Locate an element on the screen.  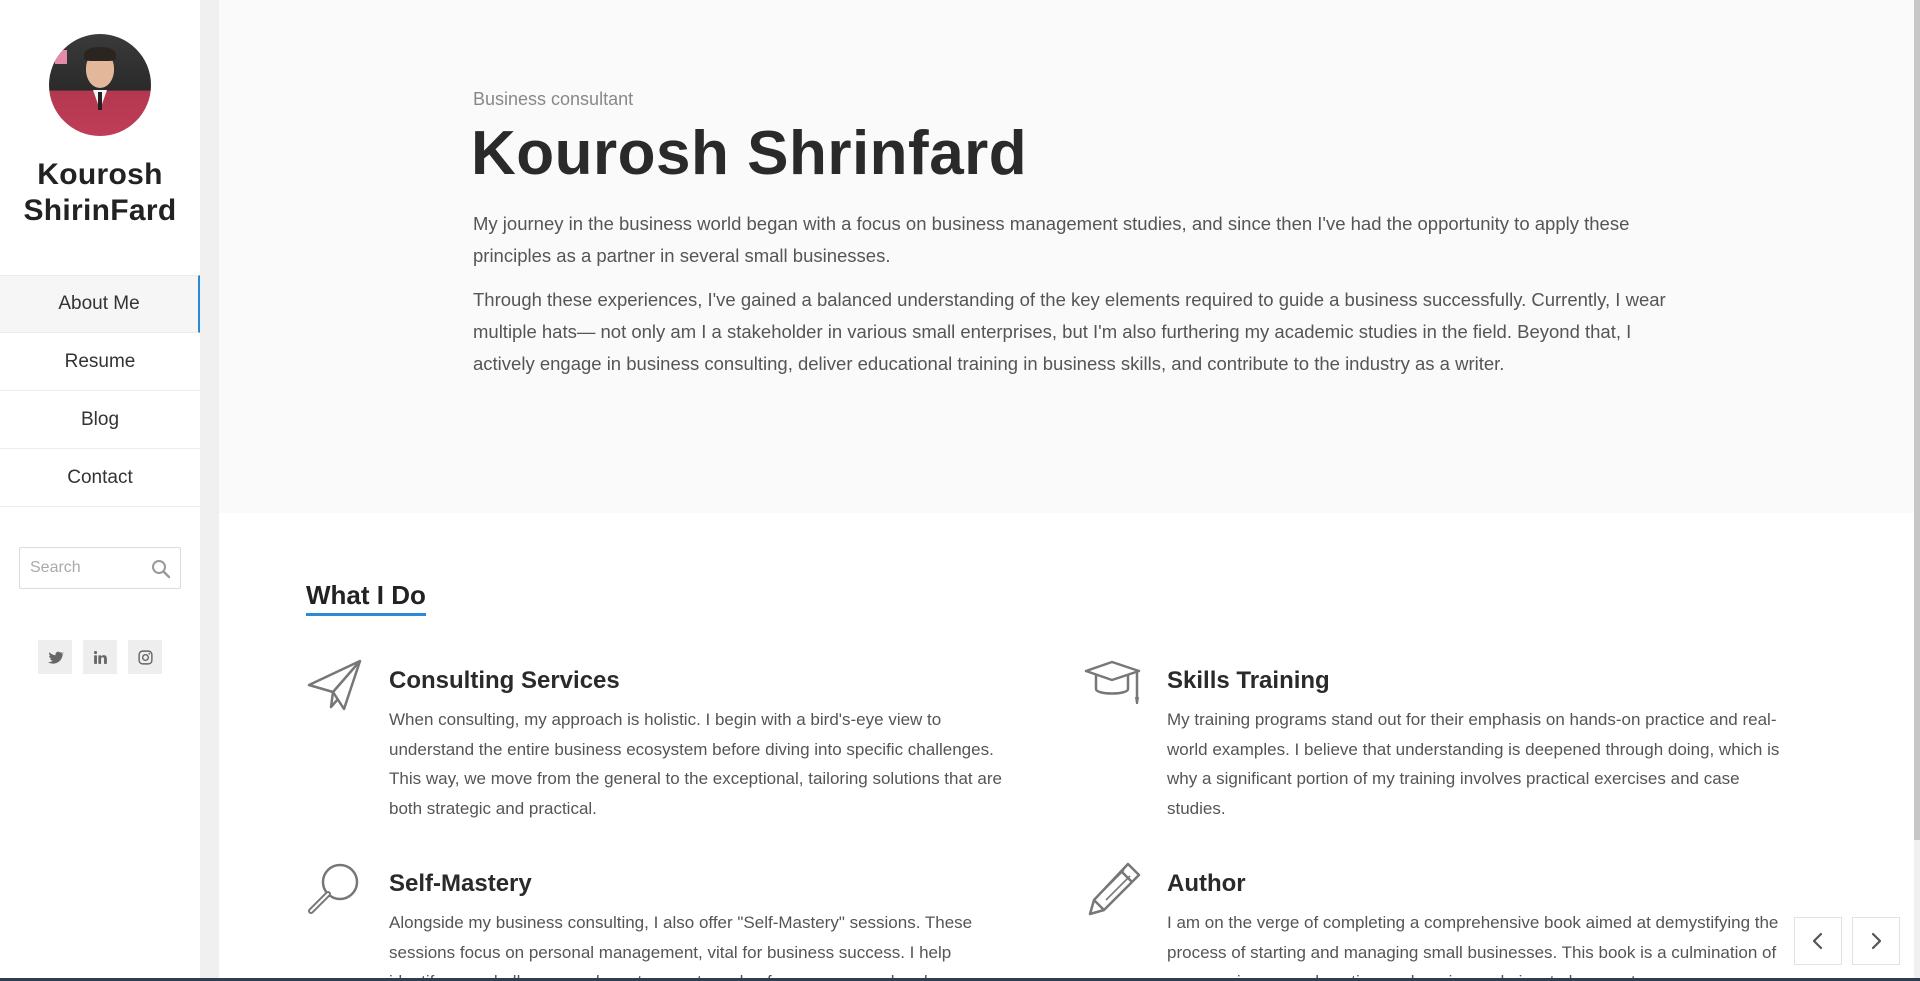
service-title: Author is located at coordinates (1206, 883).